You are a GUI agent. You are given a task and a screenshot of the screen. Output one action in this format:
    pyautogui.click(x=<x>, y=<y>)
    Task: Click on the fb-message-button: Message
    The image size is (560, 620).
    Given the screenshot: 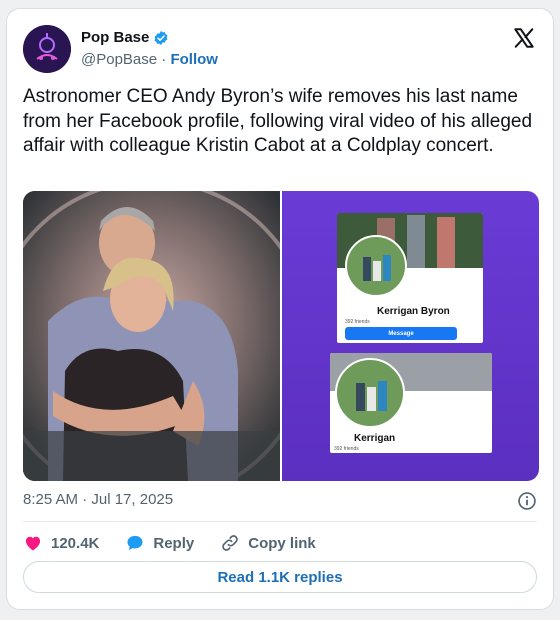 What is the action you would take?
    pyautogui.click(x=401, y=333)
    